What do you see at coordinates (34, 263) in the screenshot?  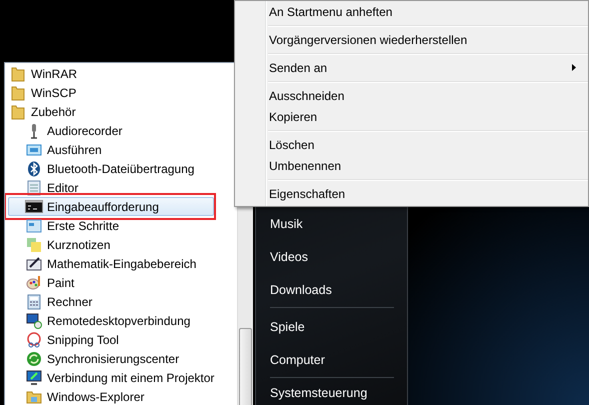 I see `pen-tablet-icon` at bounding box center [34, 263].